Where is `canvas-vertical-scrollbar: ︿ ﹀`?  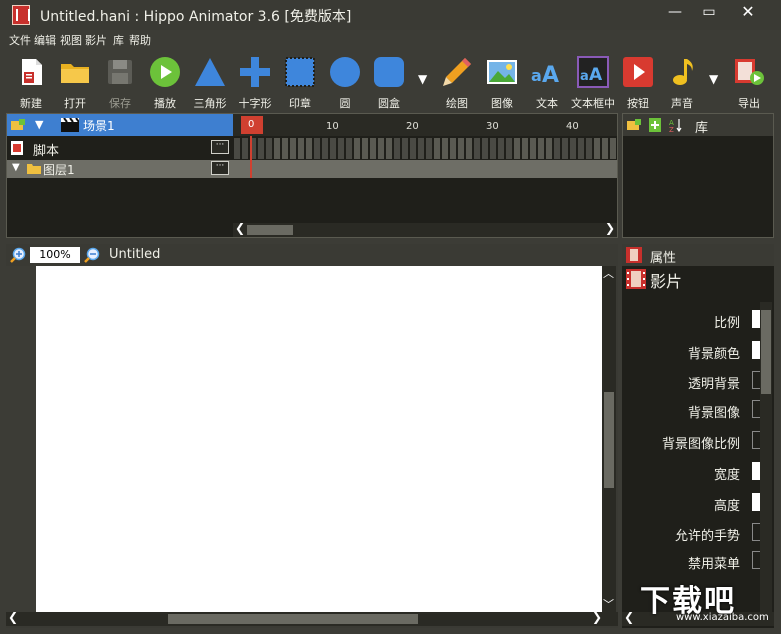 canvas-vertical-scrollbar: ︿ ﹀ is located at coordinates (609, 439).